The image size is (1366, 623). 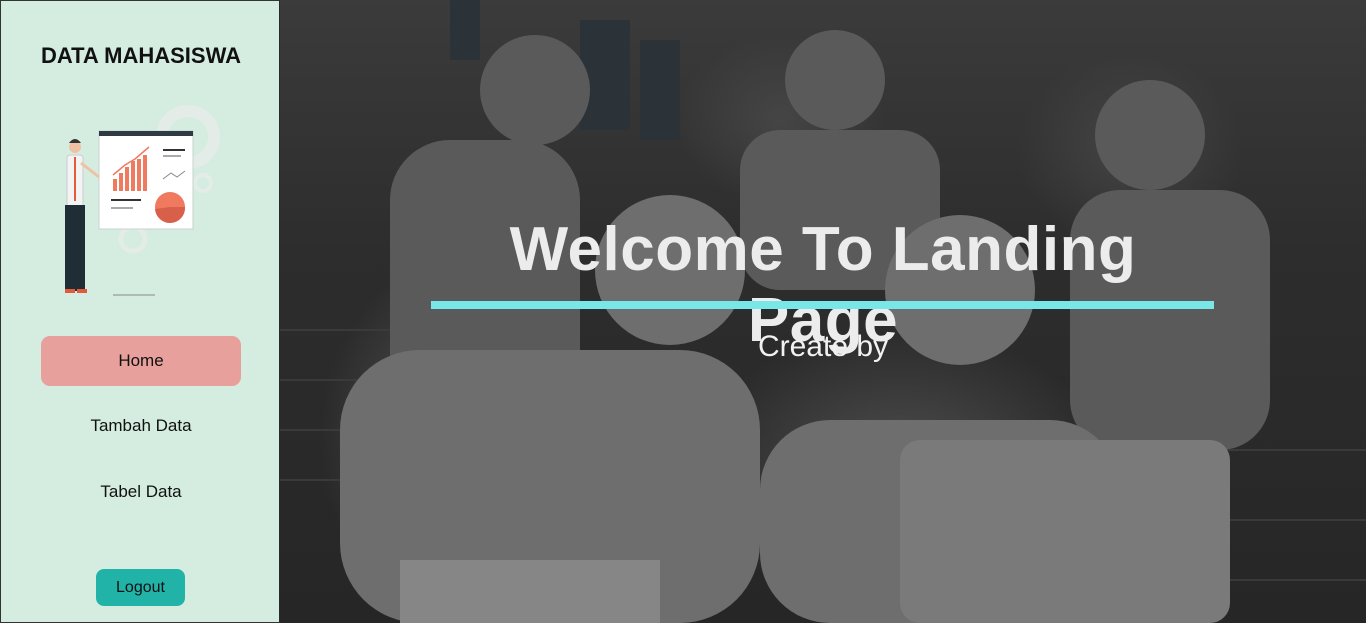 I want to click on nav-tabel-data: Tabel Data, so click(x=141, y=492).